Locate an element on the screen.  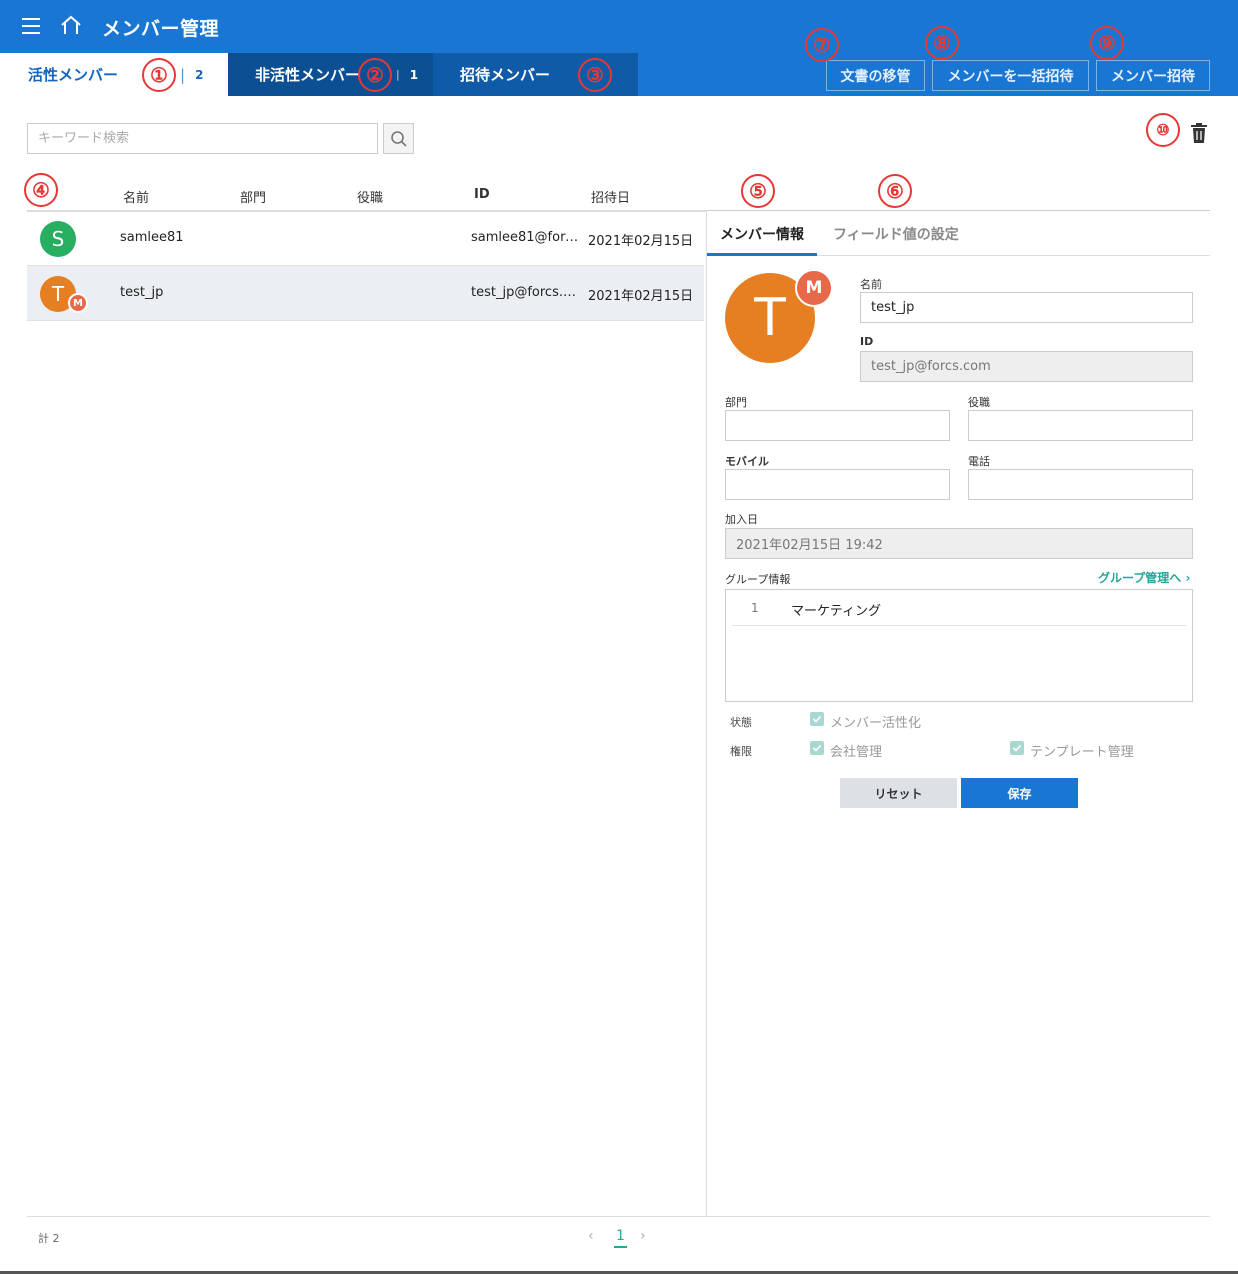
cell-name: test_jp is located at coordinates (142, 292).